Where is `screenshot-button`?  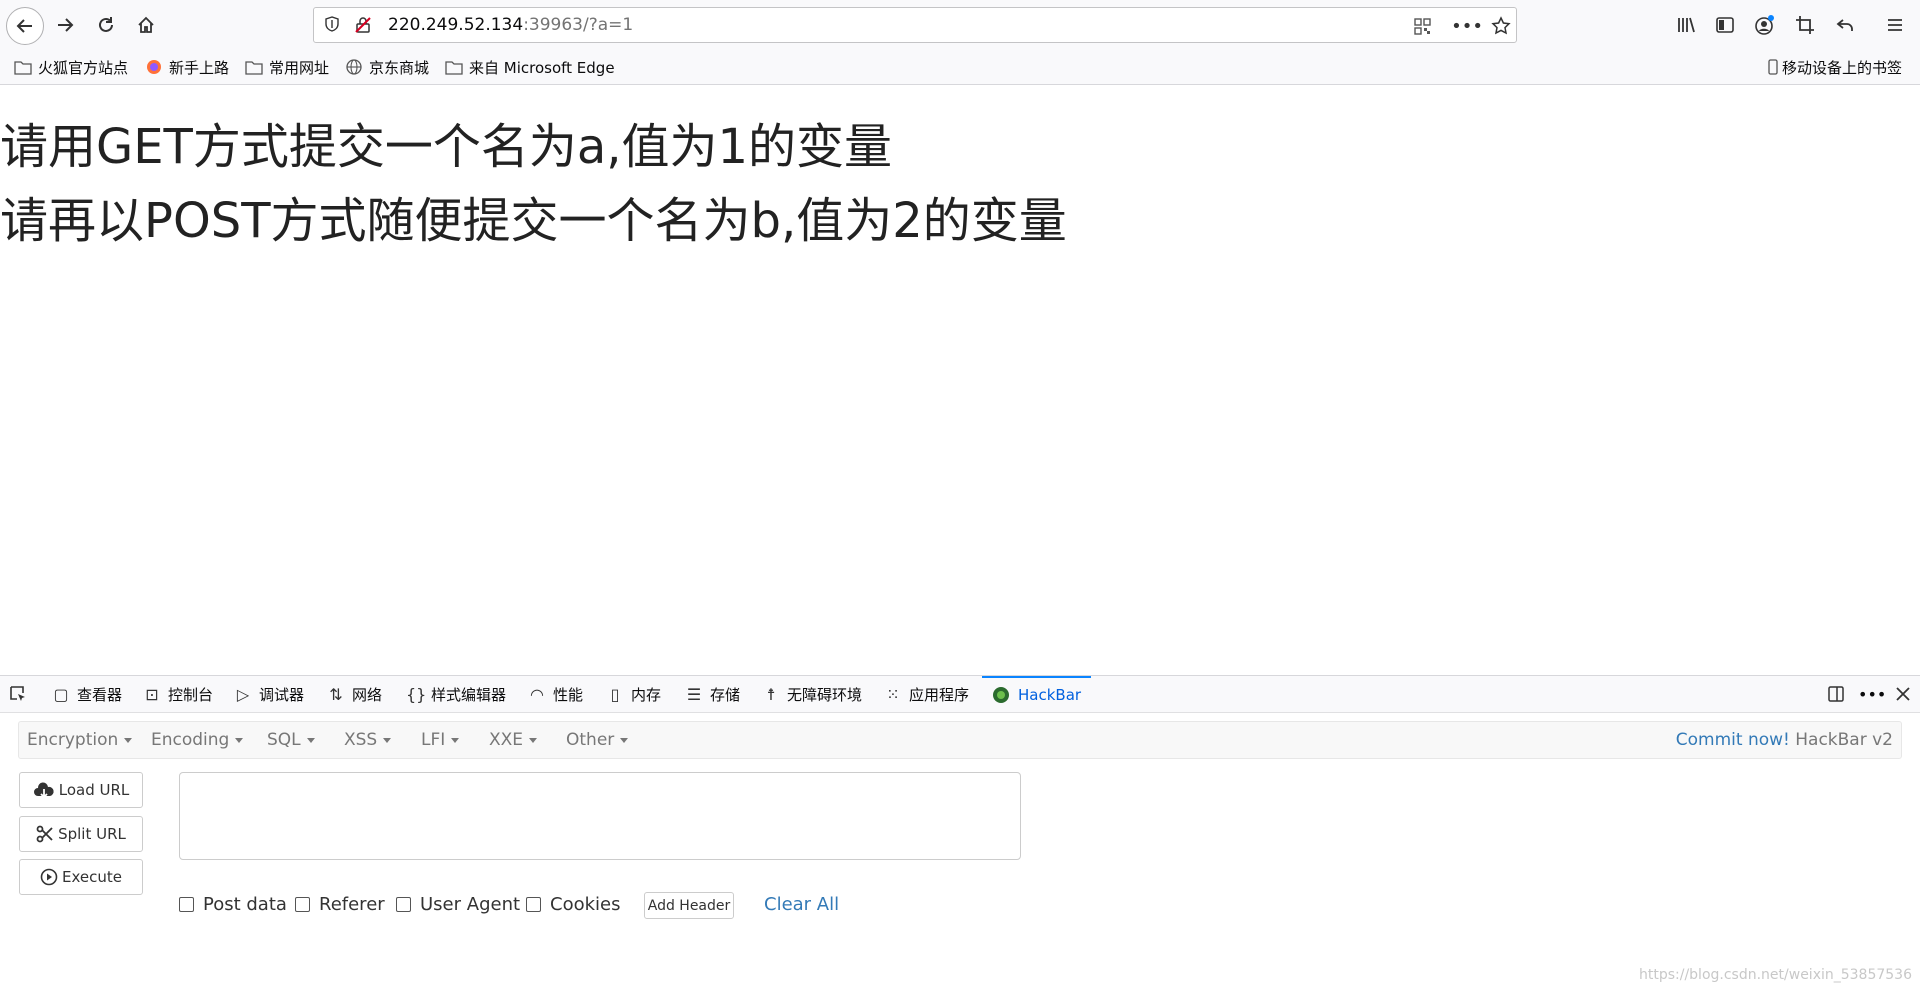
screenshot-button is located at coordinates (1805, 25).